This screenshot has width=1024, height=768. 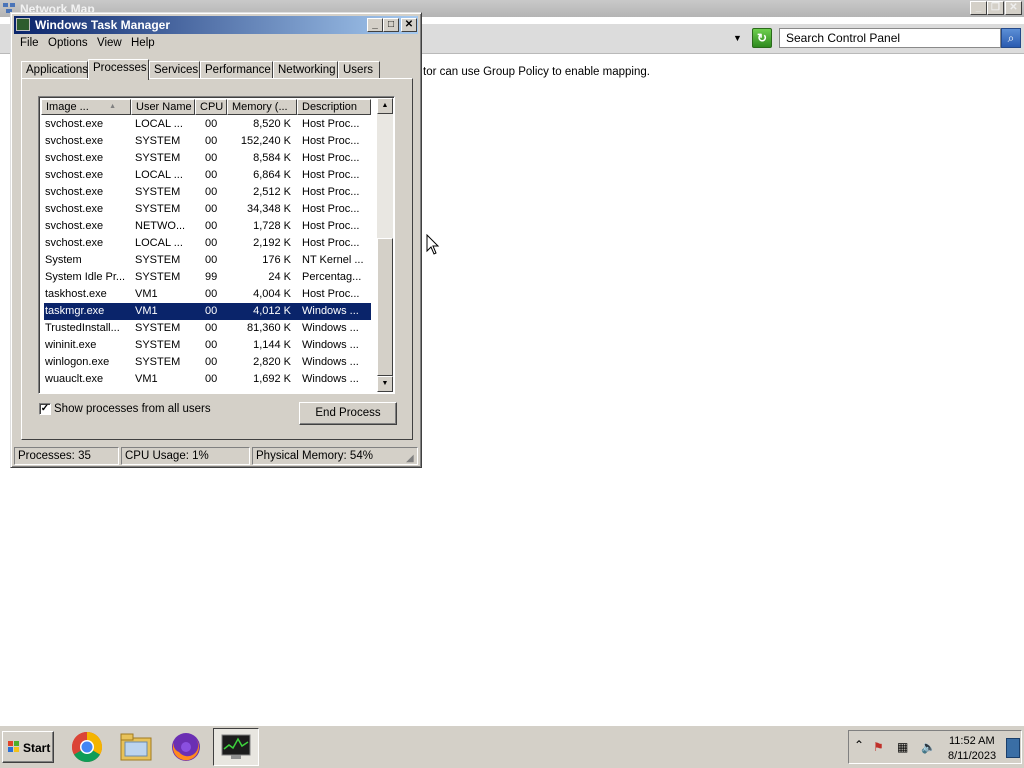 What do you see at coordinates (1013, 748) in the screenshot?
I see `show-desktop-button` at bounding box center [1013, 748].